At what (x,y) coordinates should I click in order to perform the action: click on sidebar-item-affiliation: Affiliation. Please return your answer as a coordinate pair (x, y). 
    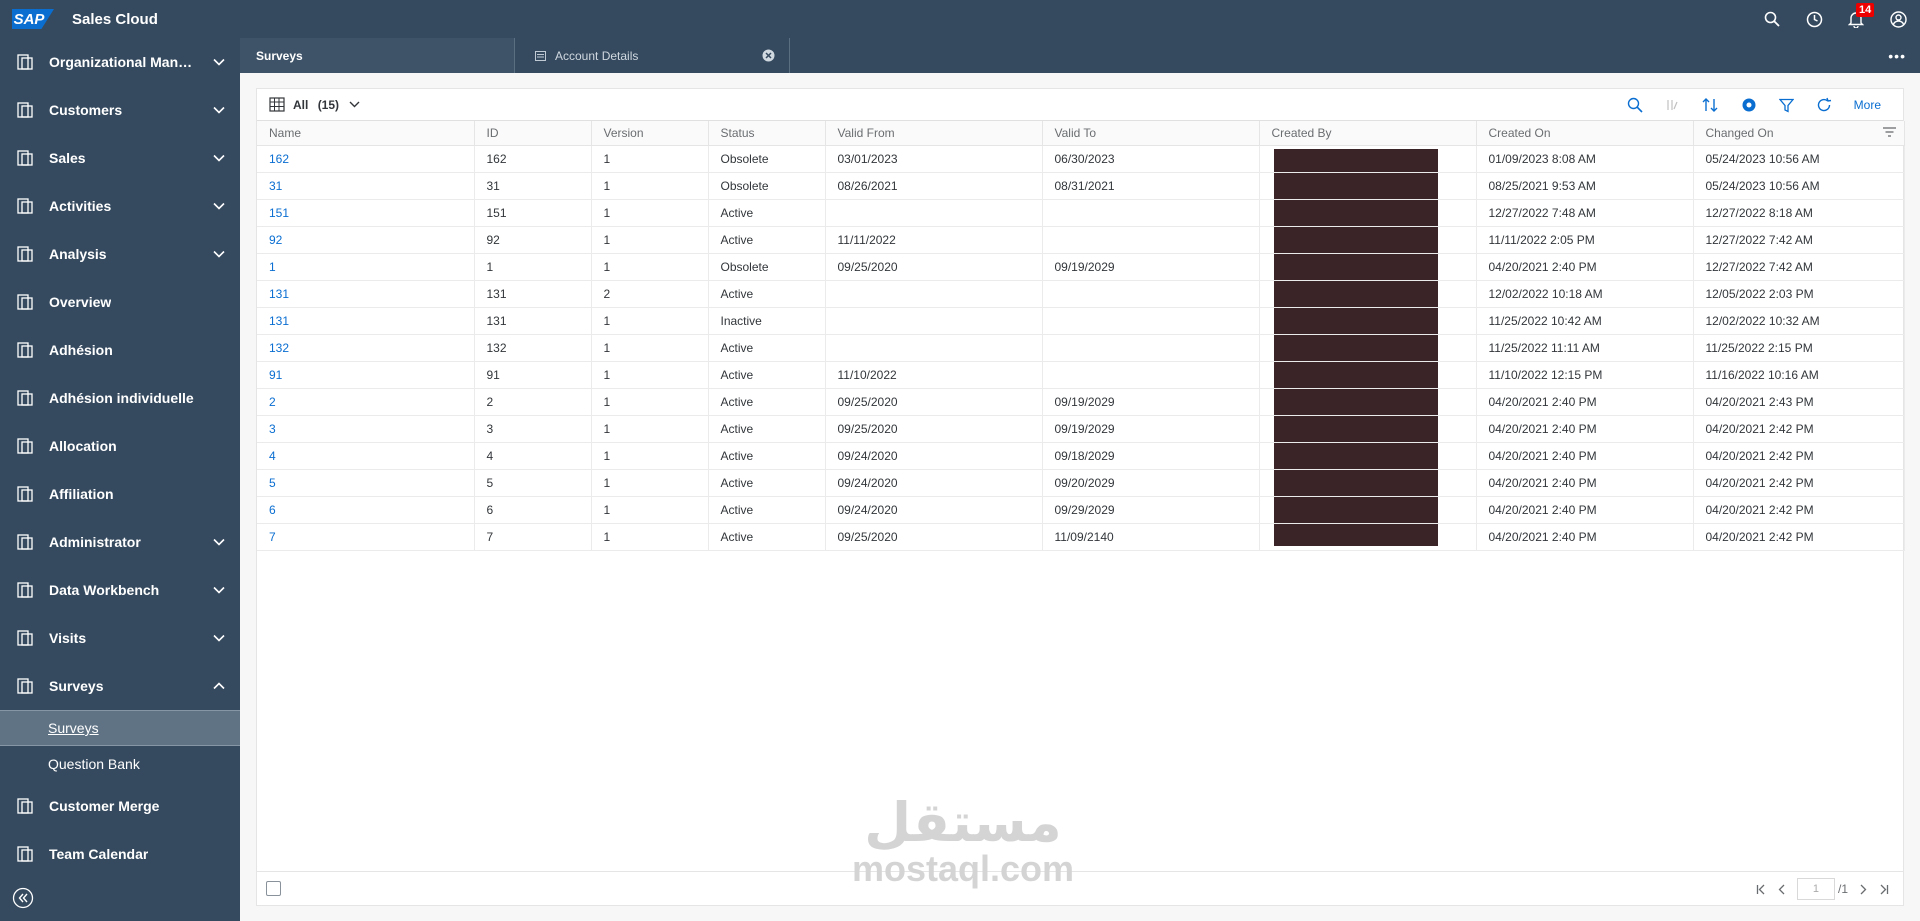
    Looking at the image, I should click on (120, 494).